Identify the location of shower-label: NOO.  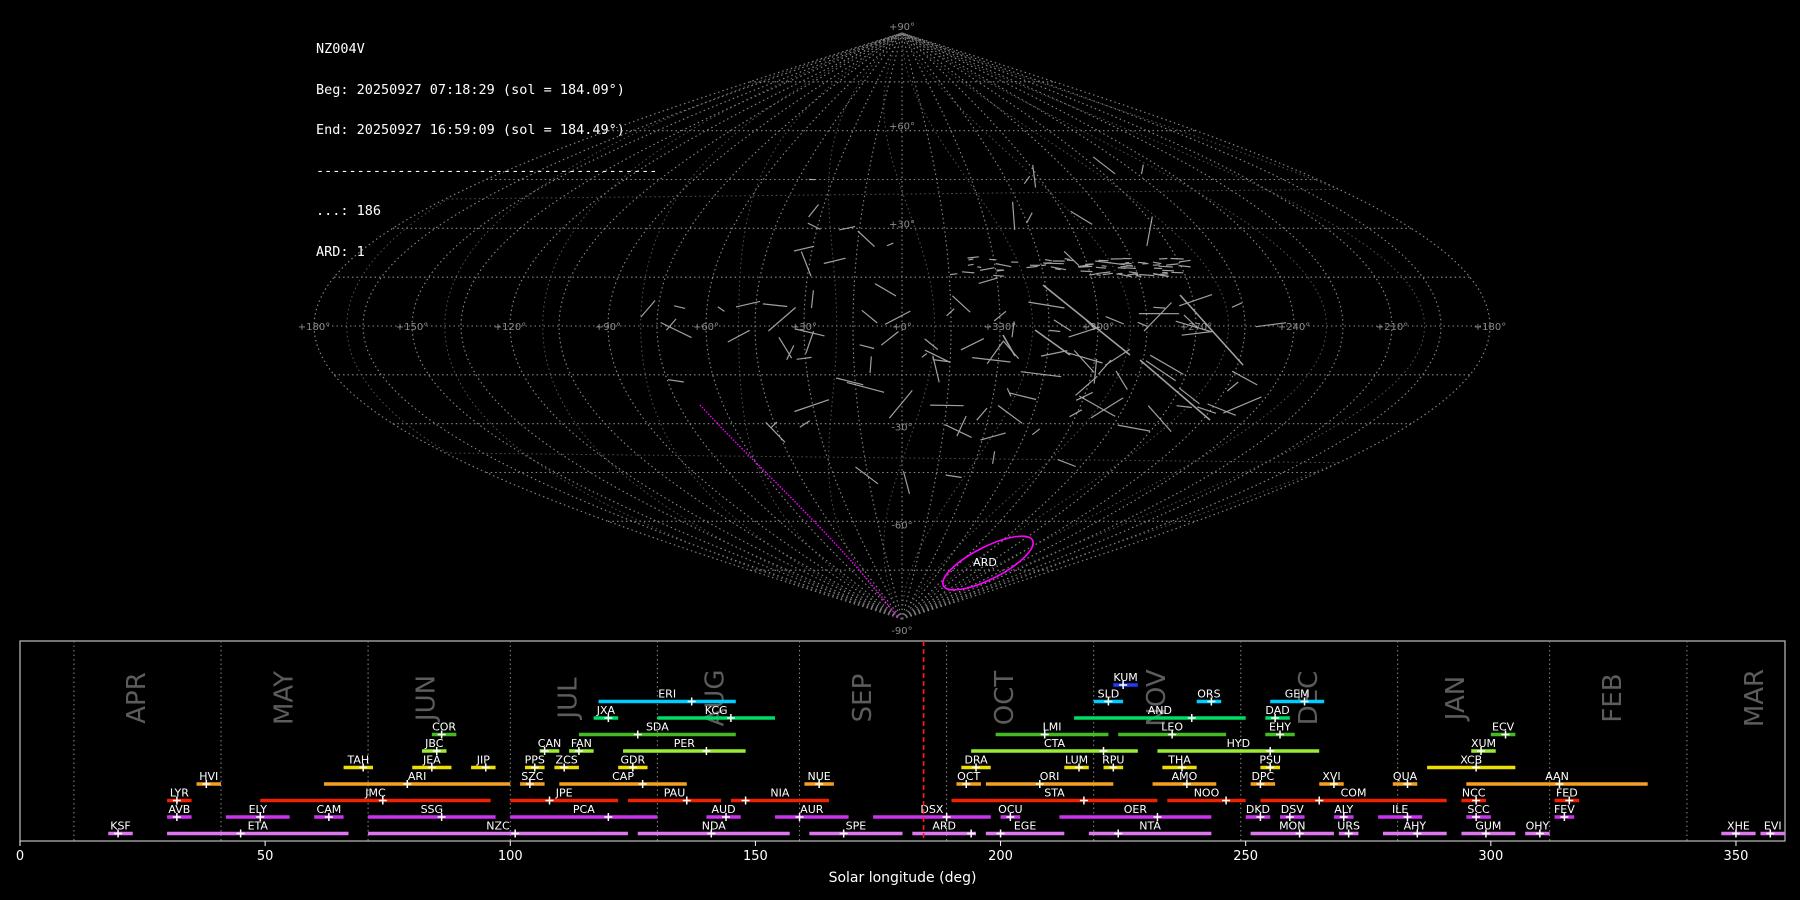
(1207, 793).